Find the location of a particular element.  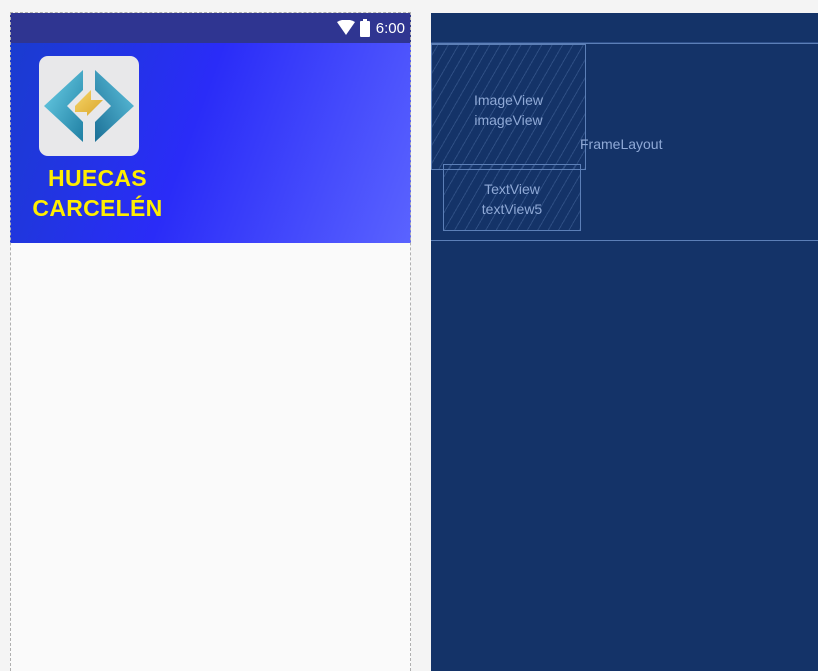

textview-type-label: TextView is located at coordinates (512, 189).